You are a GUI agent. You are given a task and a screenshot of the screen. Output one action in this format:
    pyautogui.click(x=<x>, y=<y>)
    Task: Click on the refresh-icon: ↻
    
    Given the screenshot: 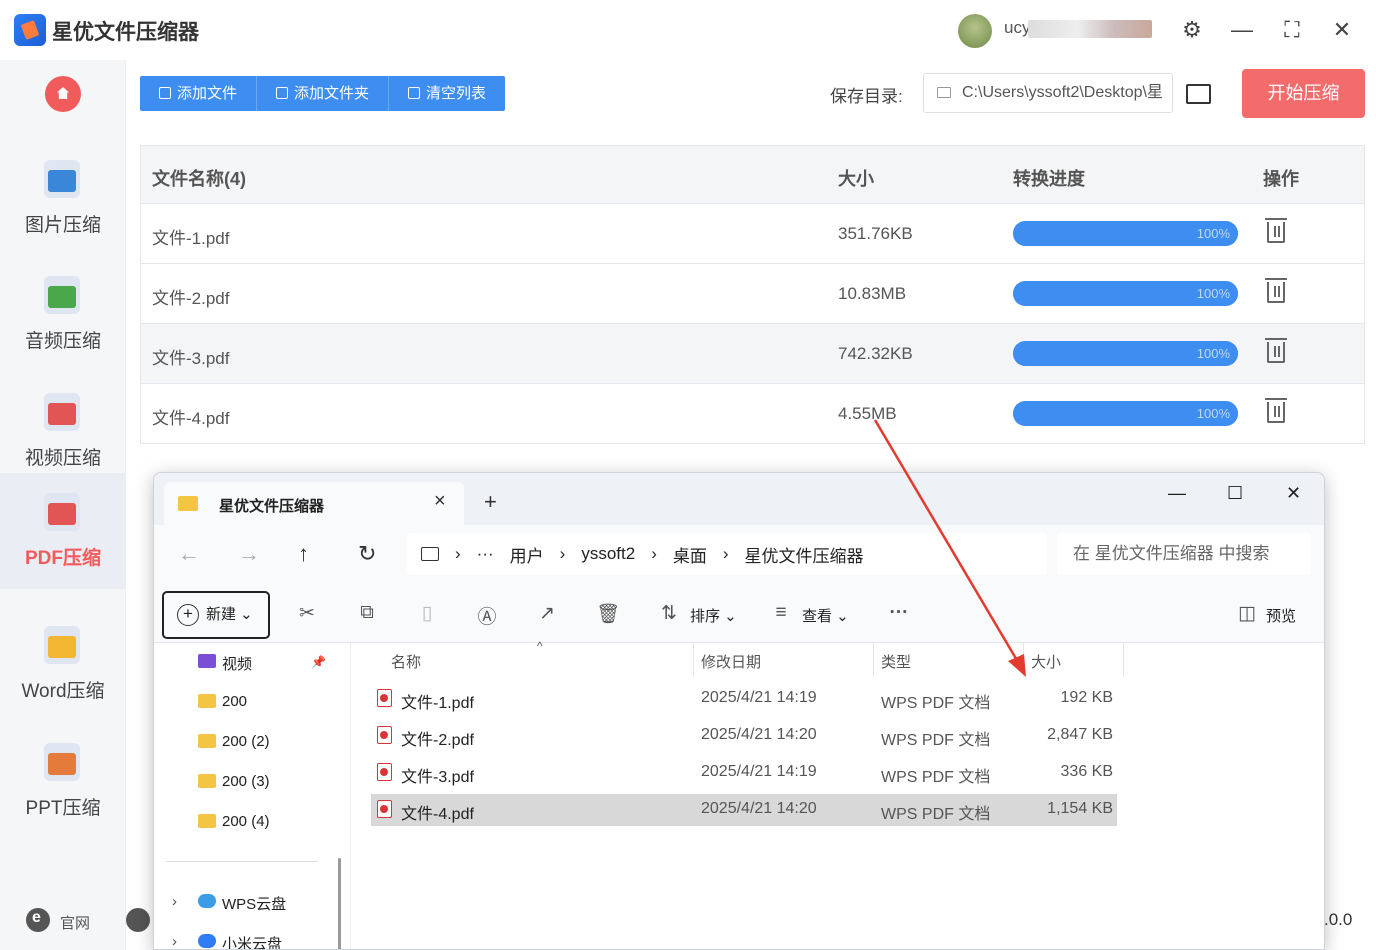 What is the action you would take?
    pyautogui.click(x=367, y=554)
    